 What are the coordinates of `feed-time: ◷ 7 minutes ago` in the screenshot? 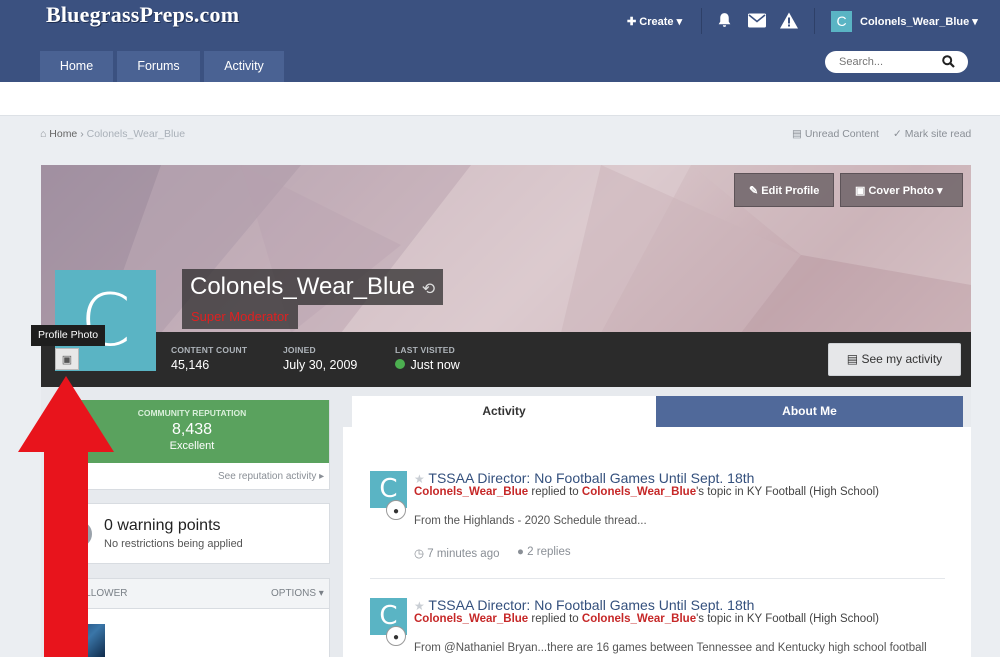 It's located at (457, 553).